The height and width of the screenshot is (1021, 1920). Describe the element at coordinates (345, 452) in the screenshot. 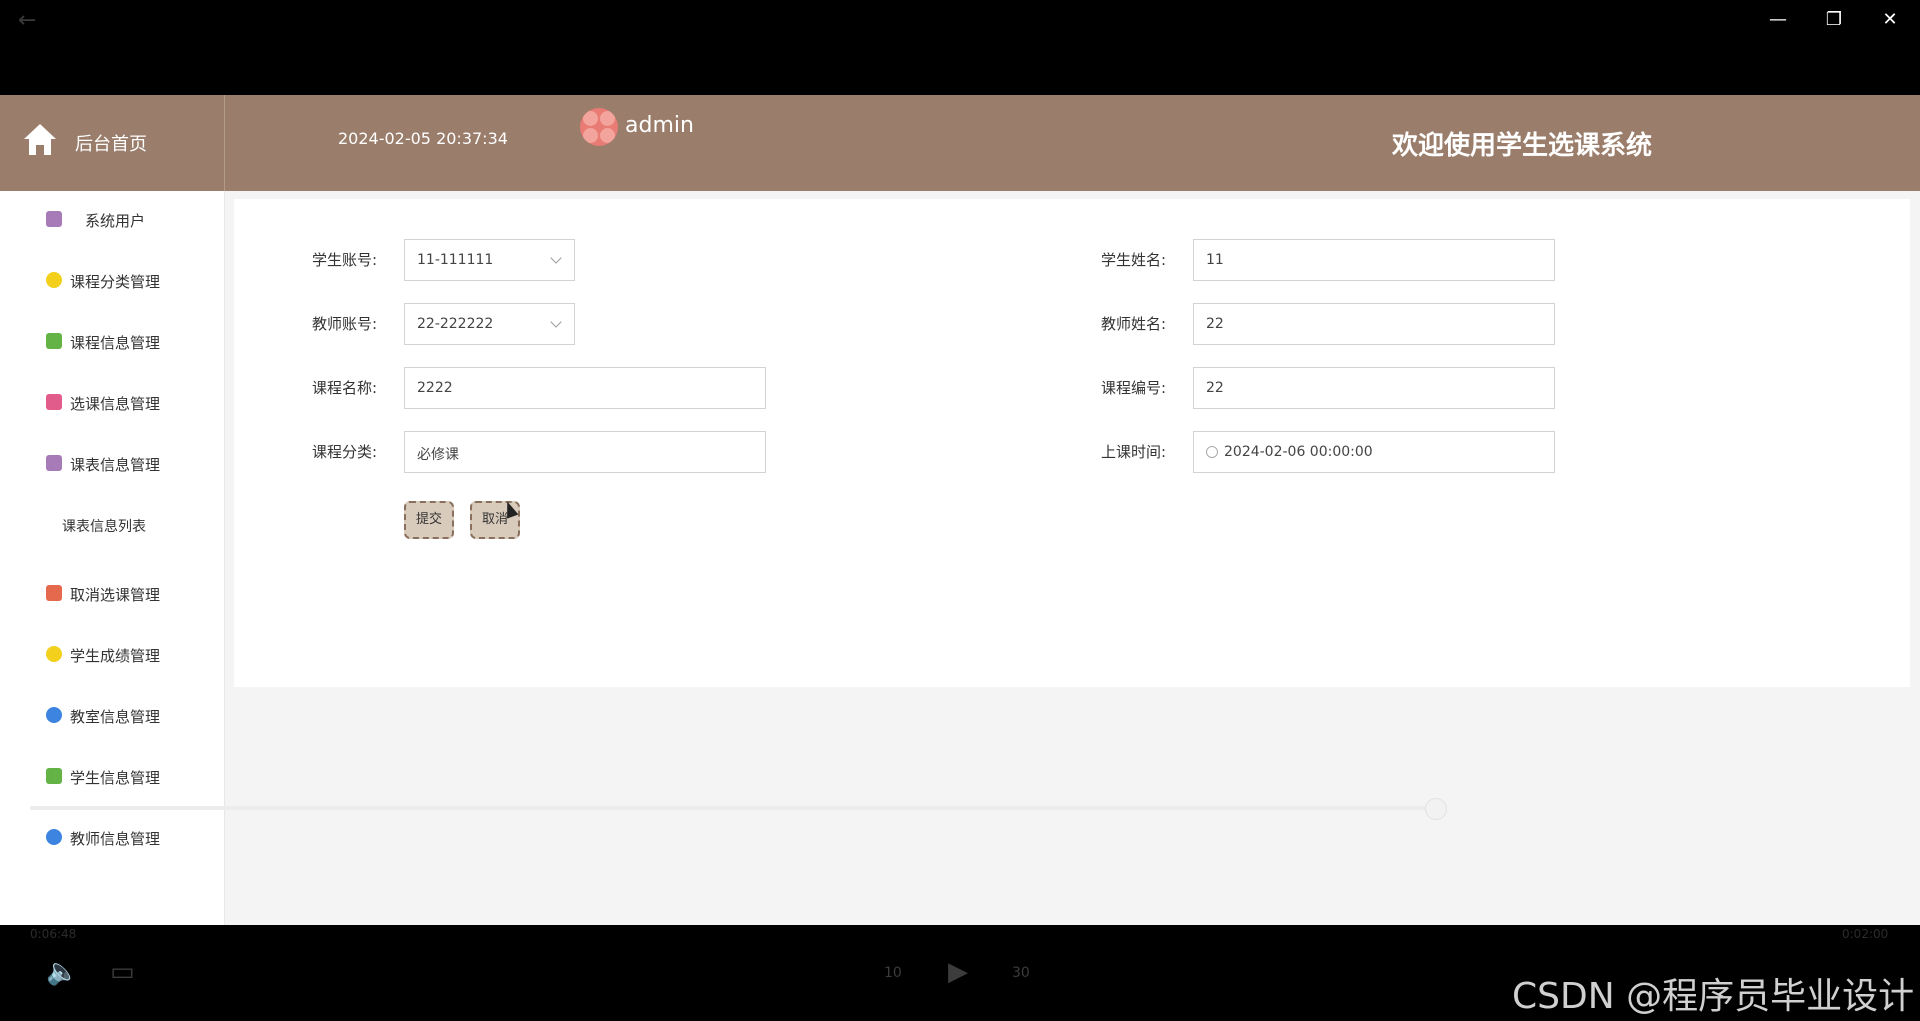

I see `course-category-label: 课程分类:` at that location.